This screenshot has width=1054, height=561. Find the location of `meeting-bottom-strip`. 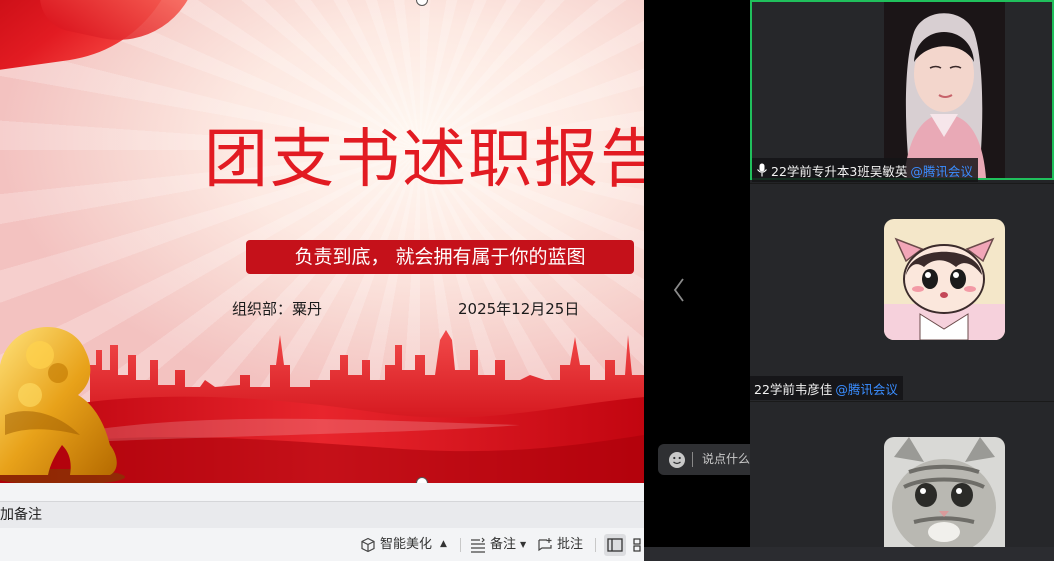

meeting-bottom-strip is located at coordinates (849, 554).